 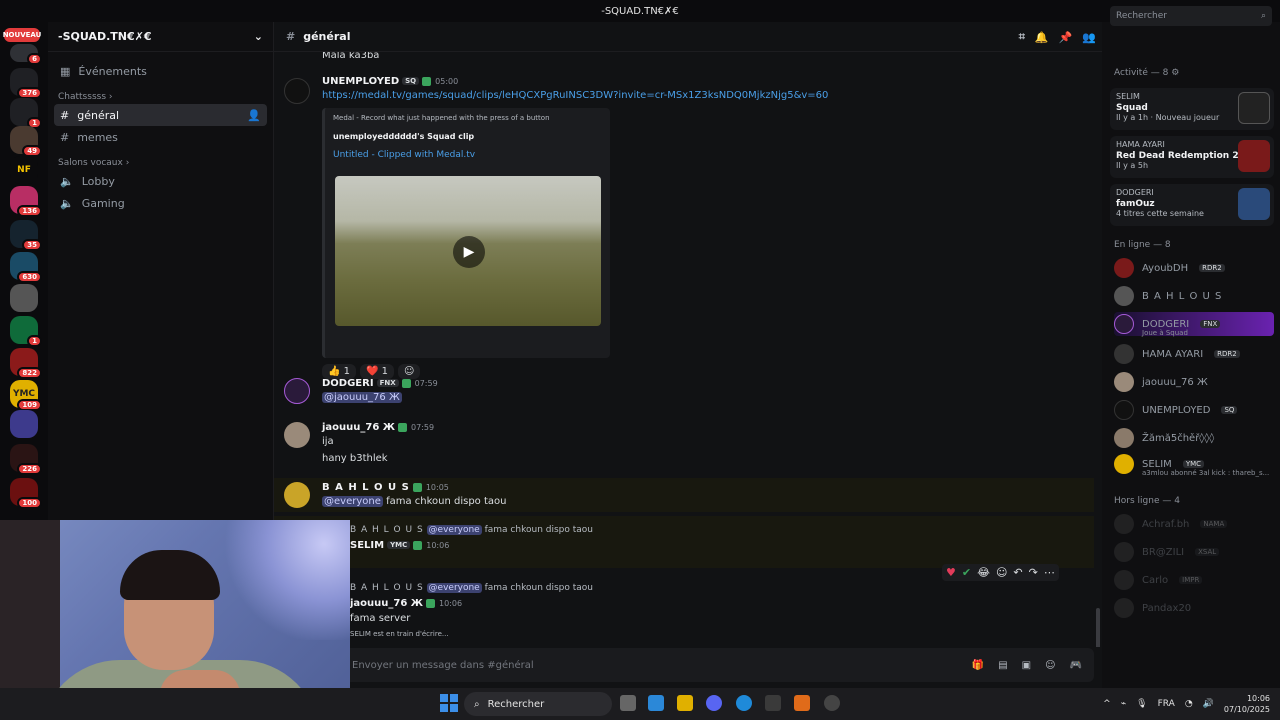 What do you see at coordinates (1050, 665) in the screenshot?
I see `emoji-icon: ☺` at bounding box center [1050, 665].